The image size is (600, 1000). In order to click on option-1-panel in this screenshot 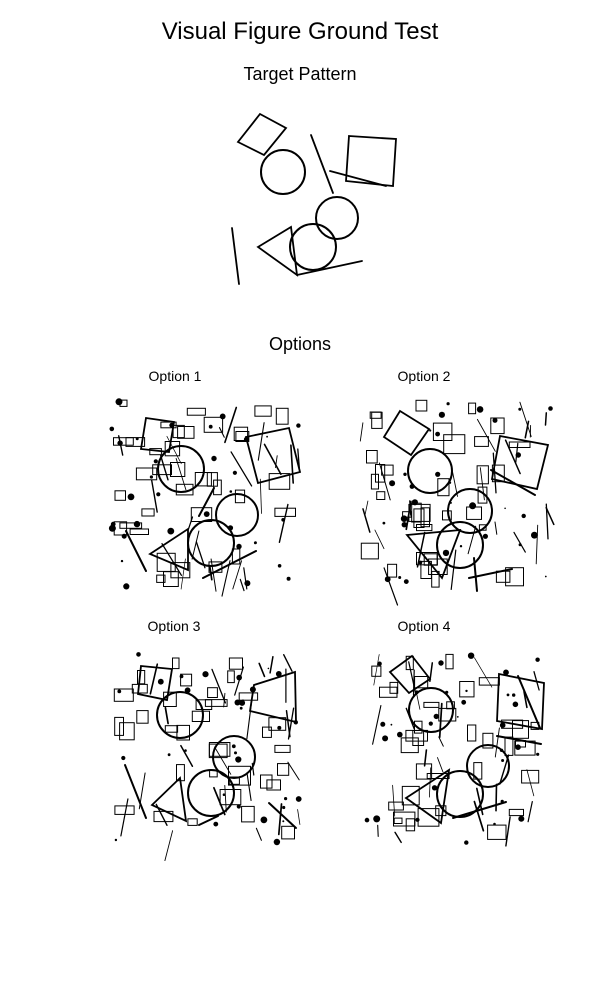, I will do `click(205, 497)`.